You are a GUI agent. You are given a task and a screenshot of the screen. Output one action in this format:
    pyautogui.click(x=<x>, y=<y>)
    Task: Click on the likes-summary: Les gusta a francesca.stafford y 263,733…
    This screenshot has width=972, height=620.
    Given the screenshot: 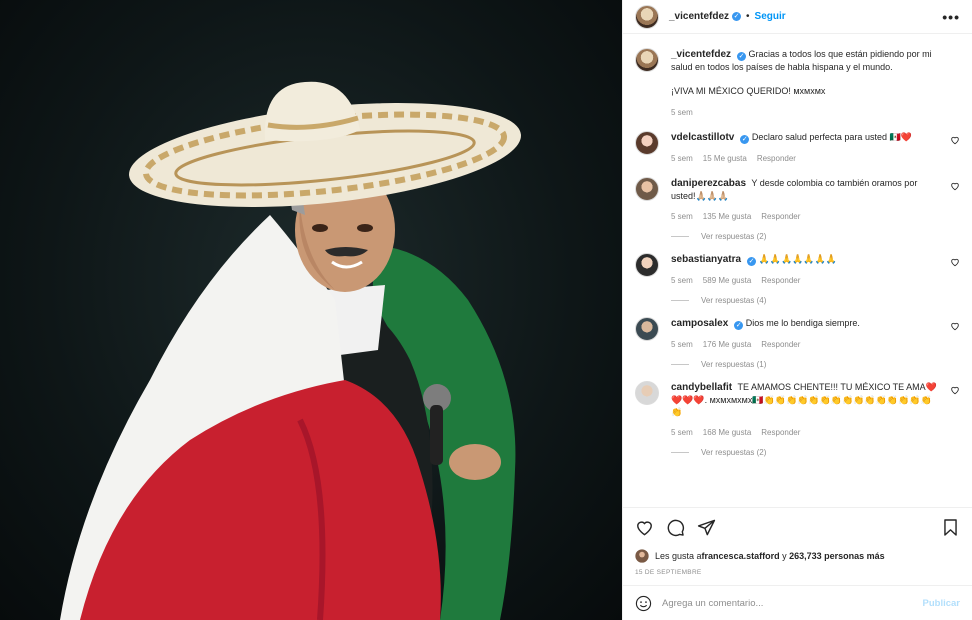 What is the action you would take?
    pyautogui.click(x=797, y=556)
    